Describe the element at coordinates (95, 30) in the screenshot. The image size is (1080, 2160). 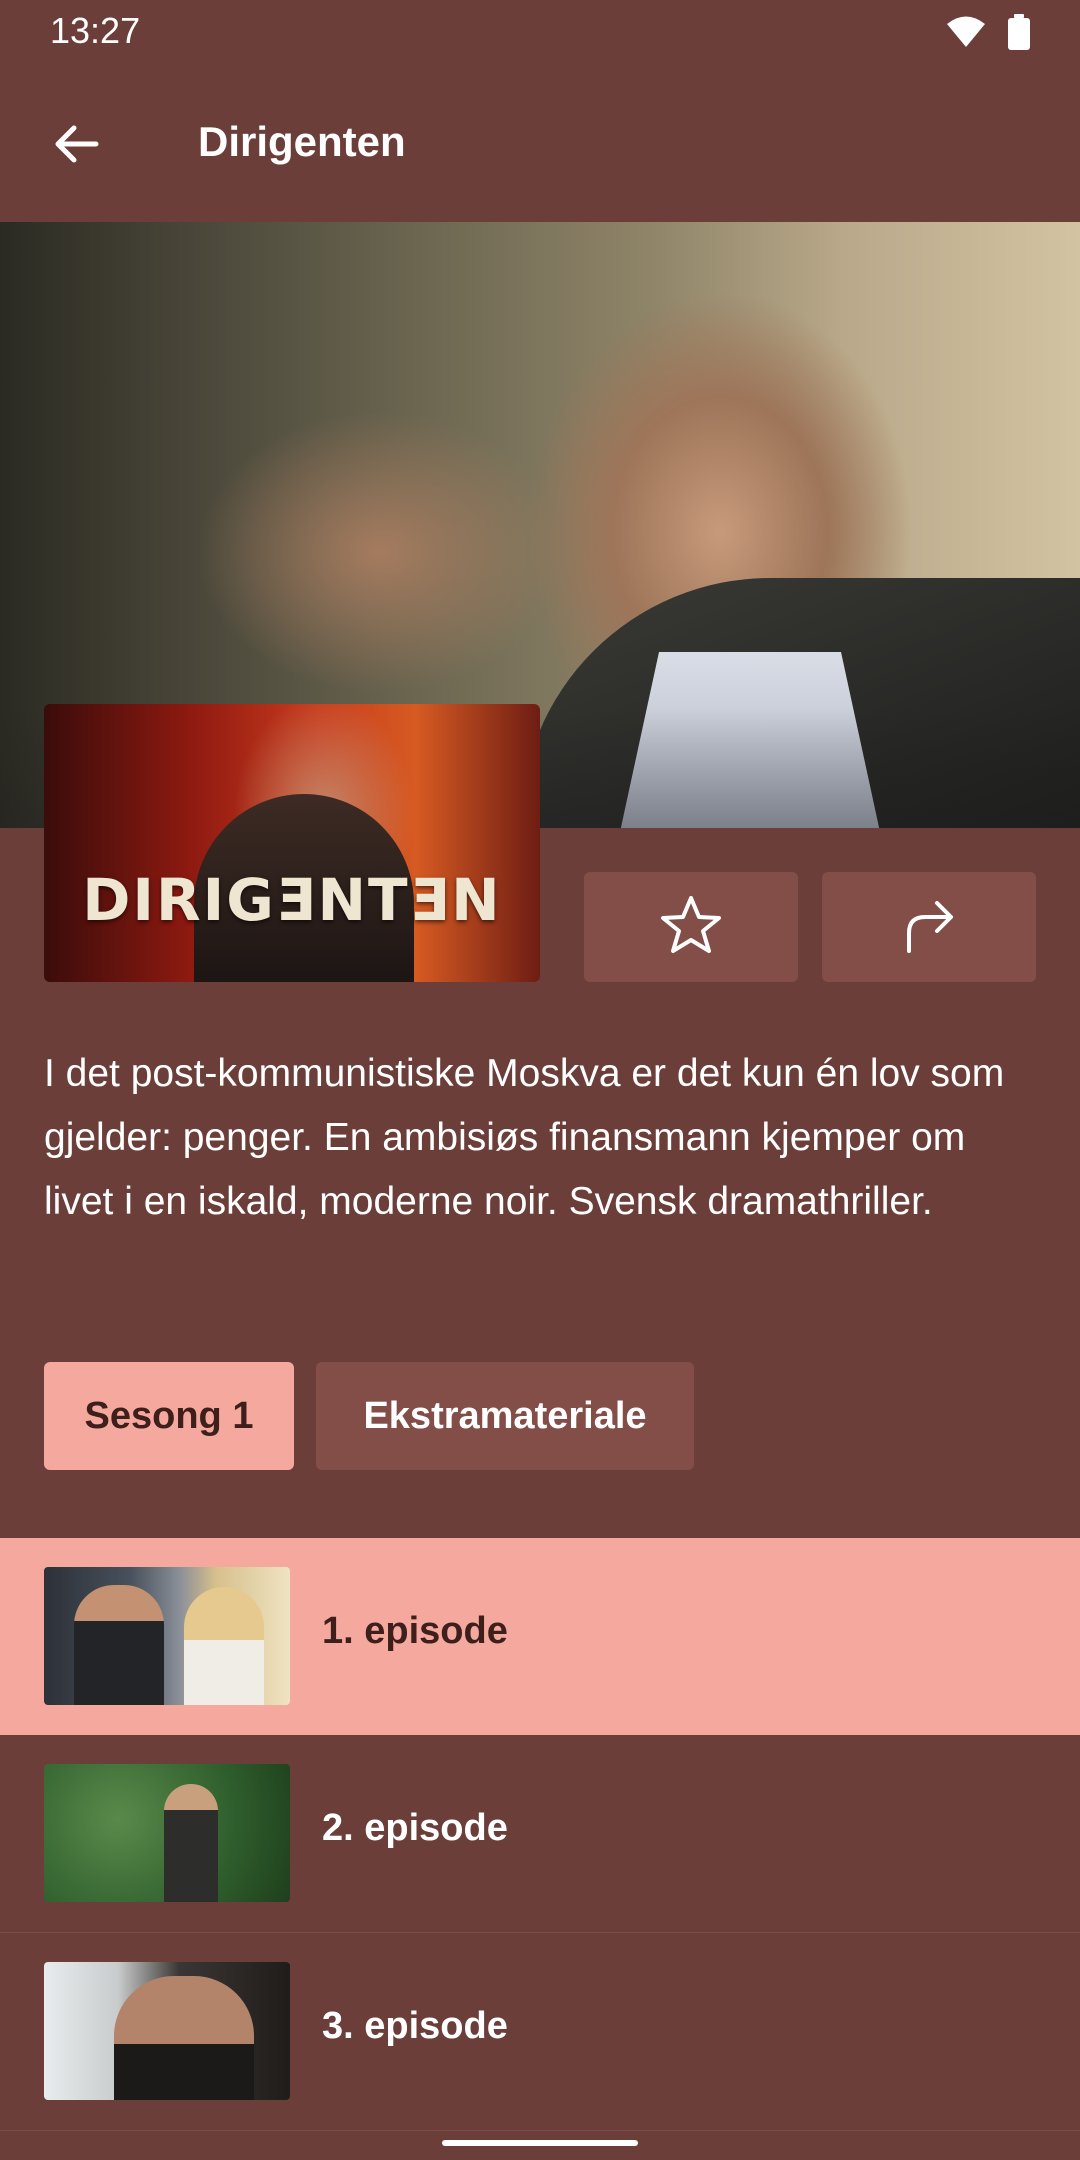
I see `status-time: 13:27` at that location.